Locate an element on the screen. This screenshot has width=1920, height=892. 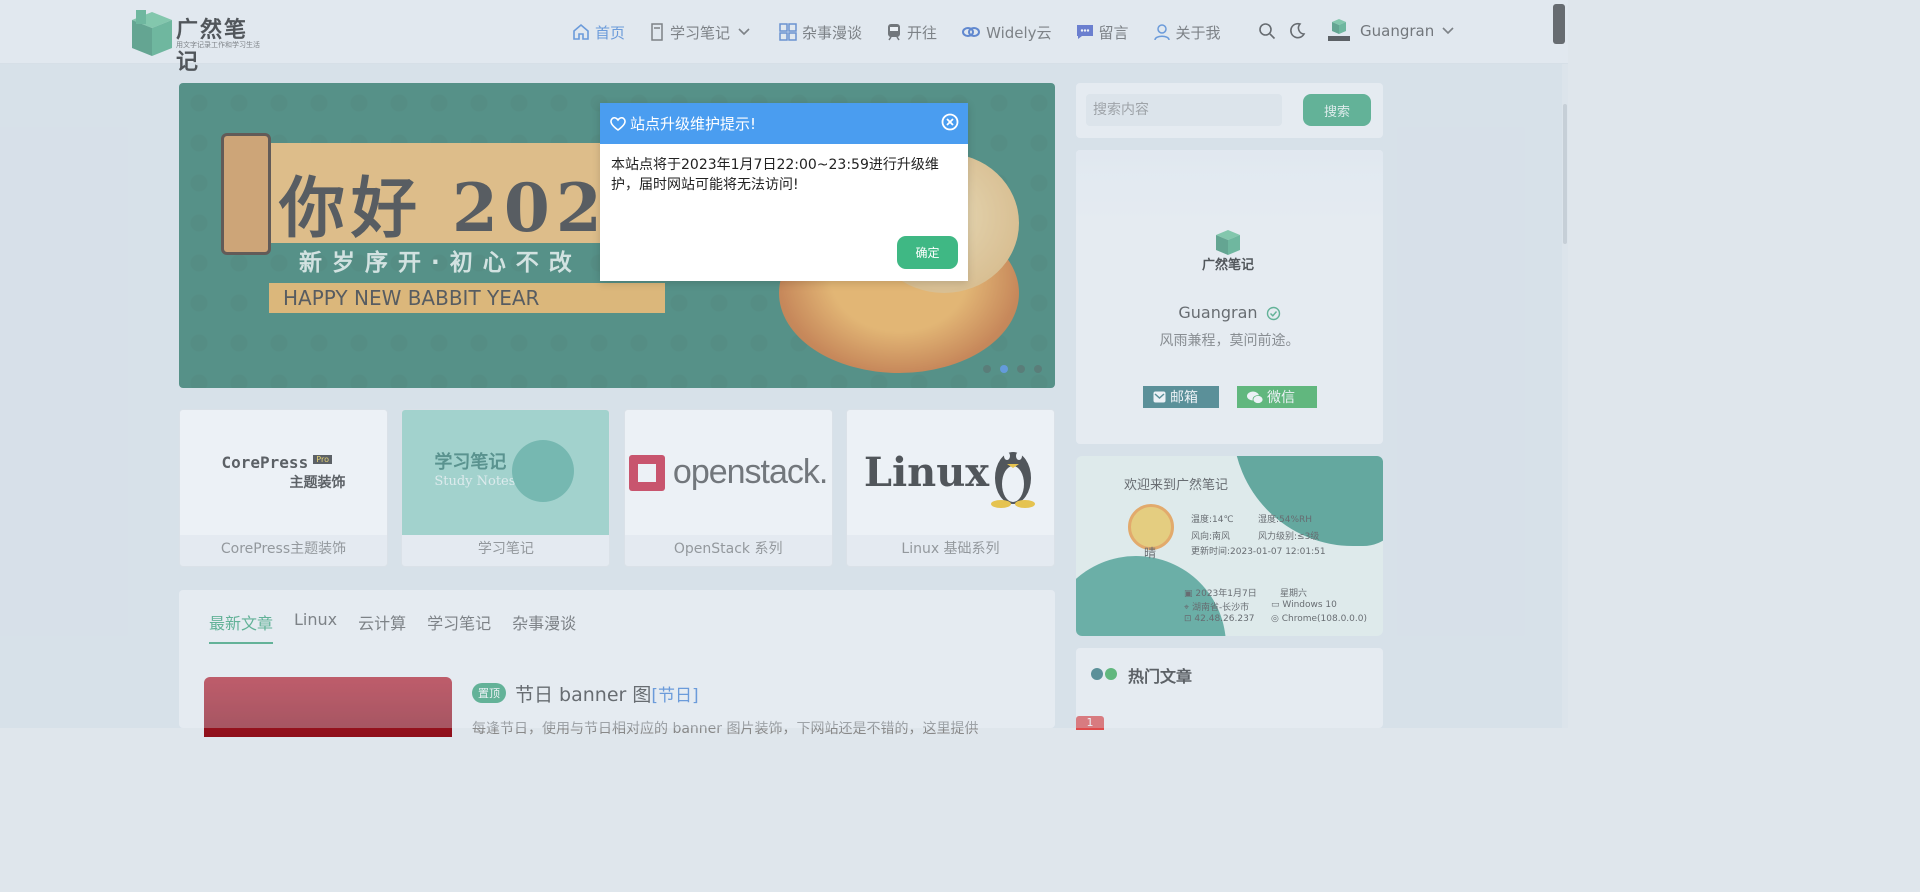
confirm-button: 确定 is located at coordinates (927, 252).